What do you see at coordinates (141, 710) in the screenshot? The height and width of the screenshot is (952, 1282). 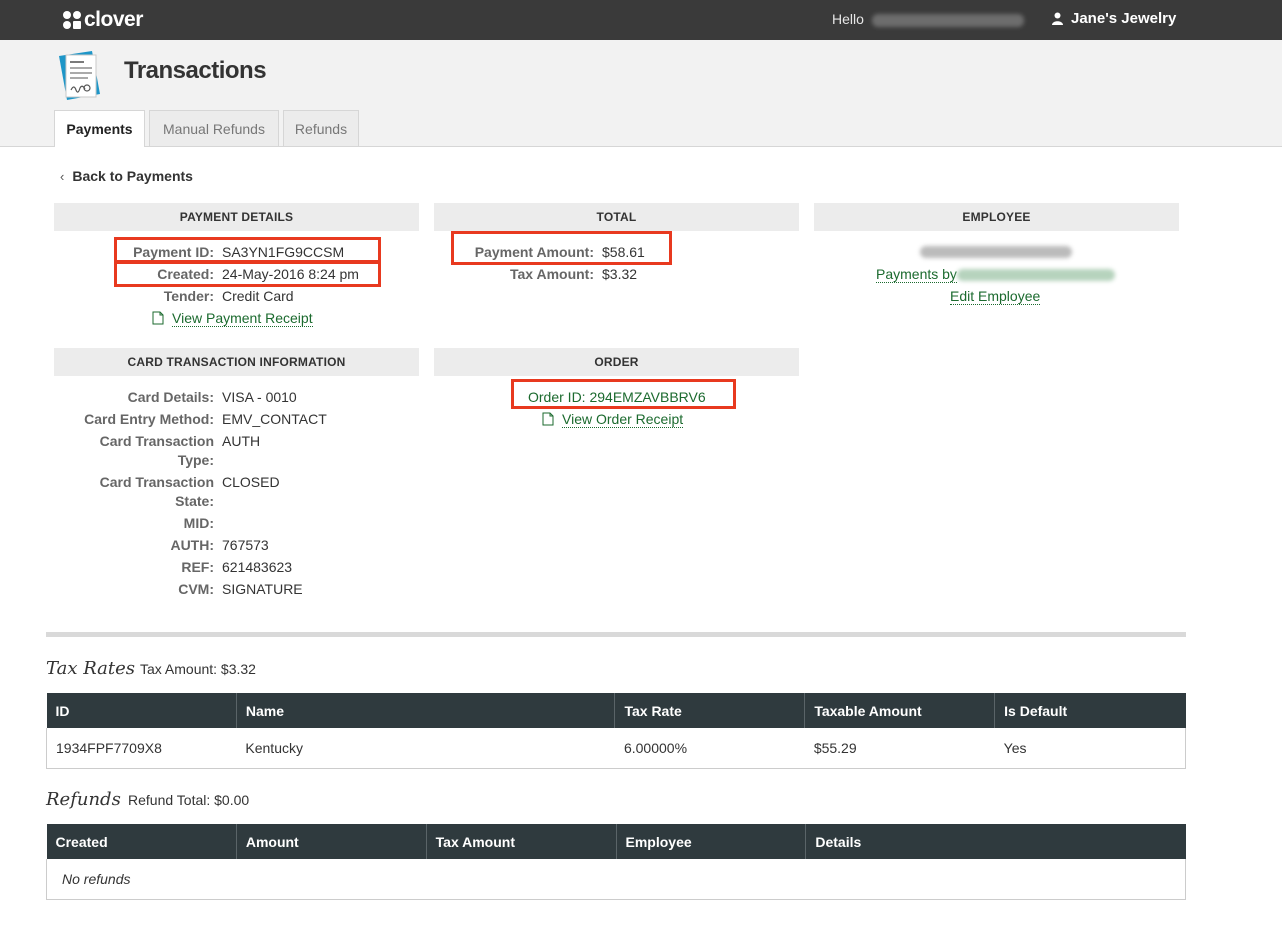 I see `col-id: ID` at bounding box center [141, 710].